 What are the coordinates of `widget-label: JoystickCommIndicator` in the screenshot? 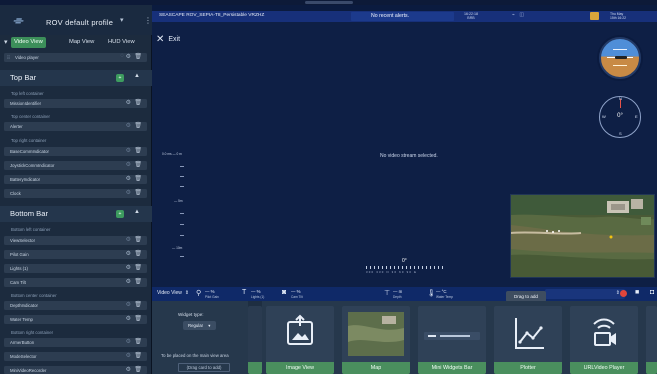 It's located at (32, 165).